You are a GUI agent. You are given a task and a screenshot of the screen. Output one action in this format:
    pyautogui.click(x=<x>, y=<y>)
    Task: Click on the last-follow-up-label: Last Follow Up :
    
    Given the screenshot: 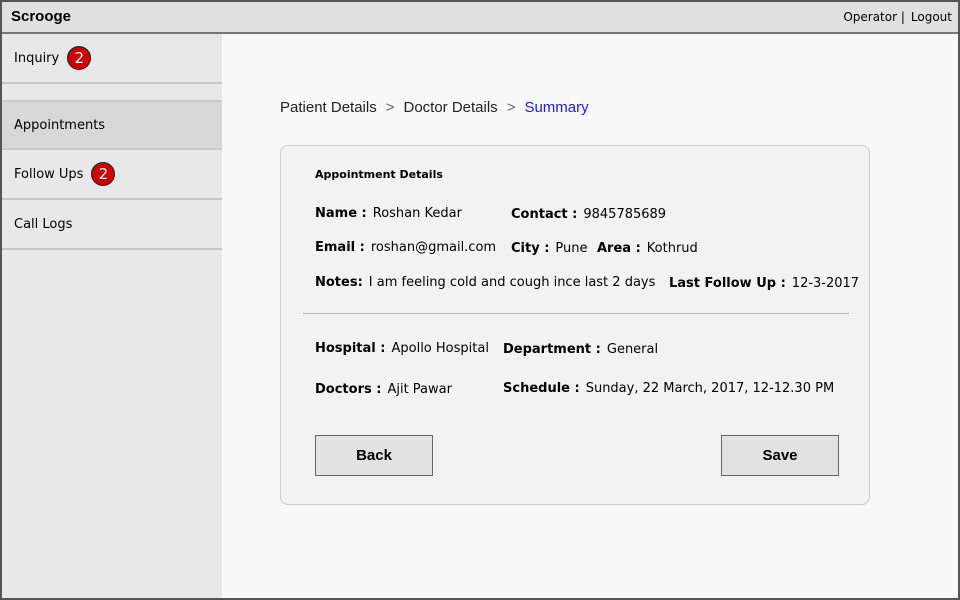 What is the action you would take?
    pyautogui.click(x=727, y=283)
    